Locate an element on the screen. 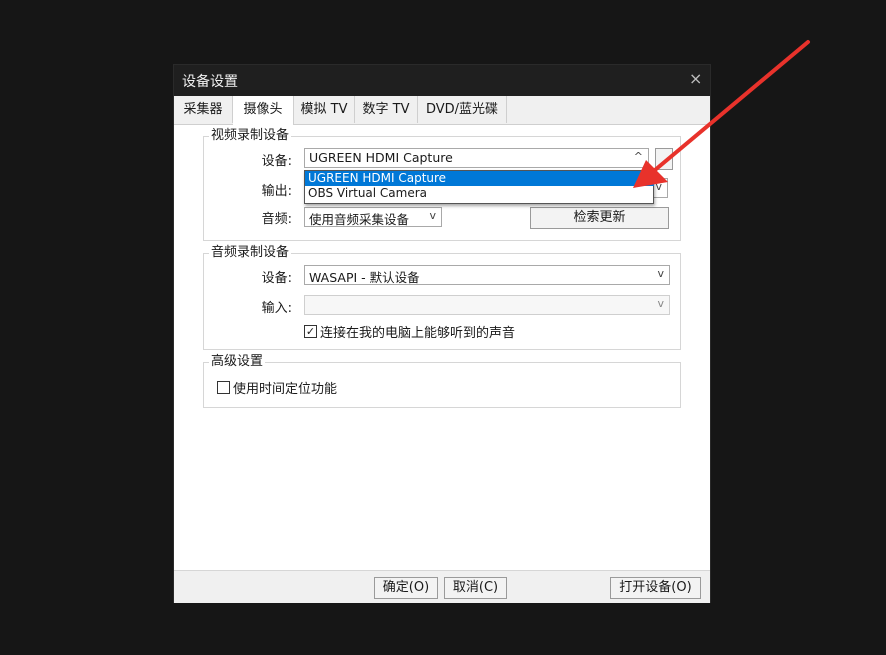 This screenshot has width=886, height=655. annotation-arrow-shaft is located at coordinates (731, 106).